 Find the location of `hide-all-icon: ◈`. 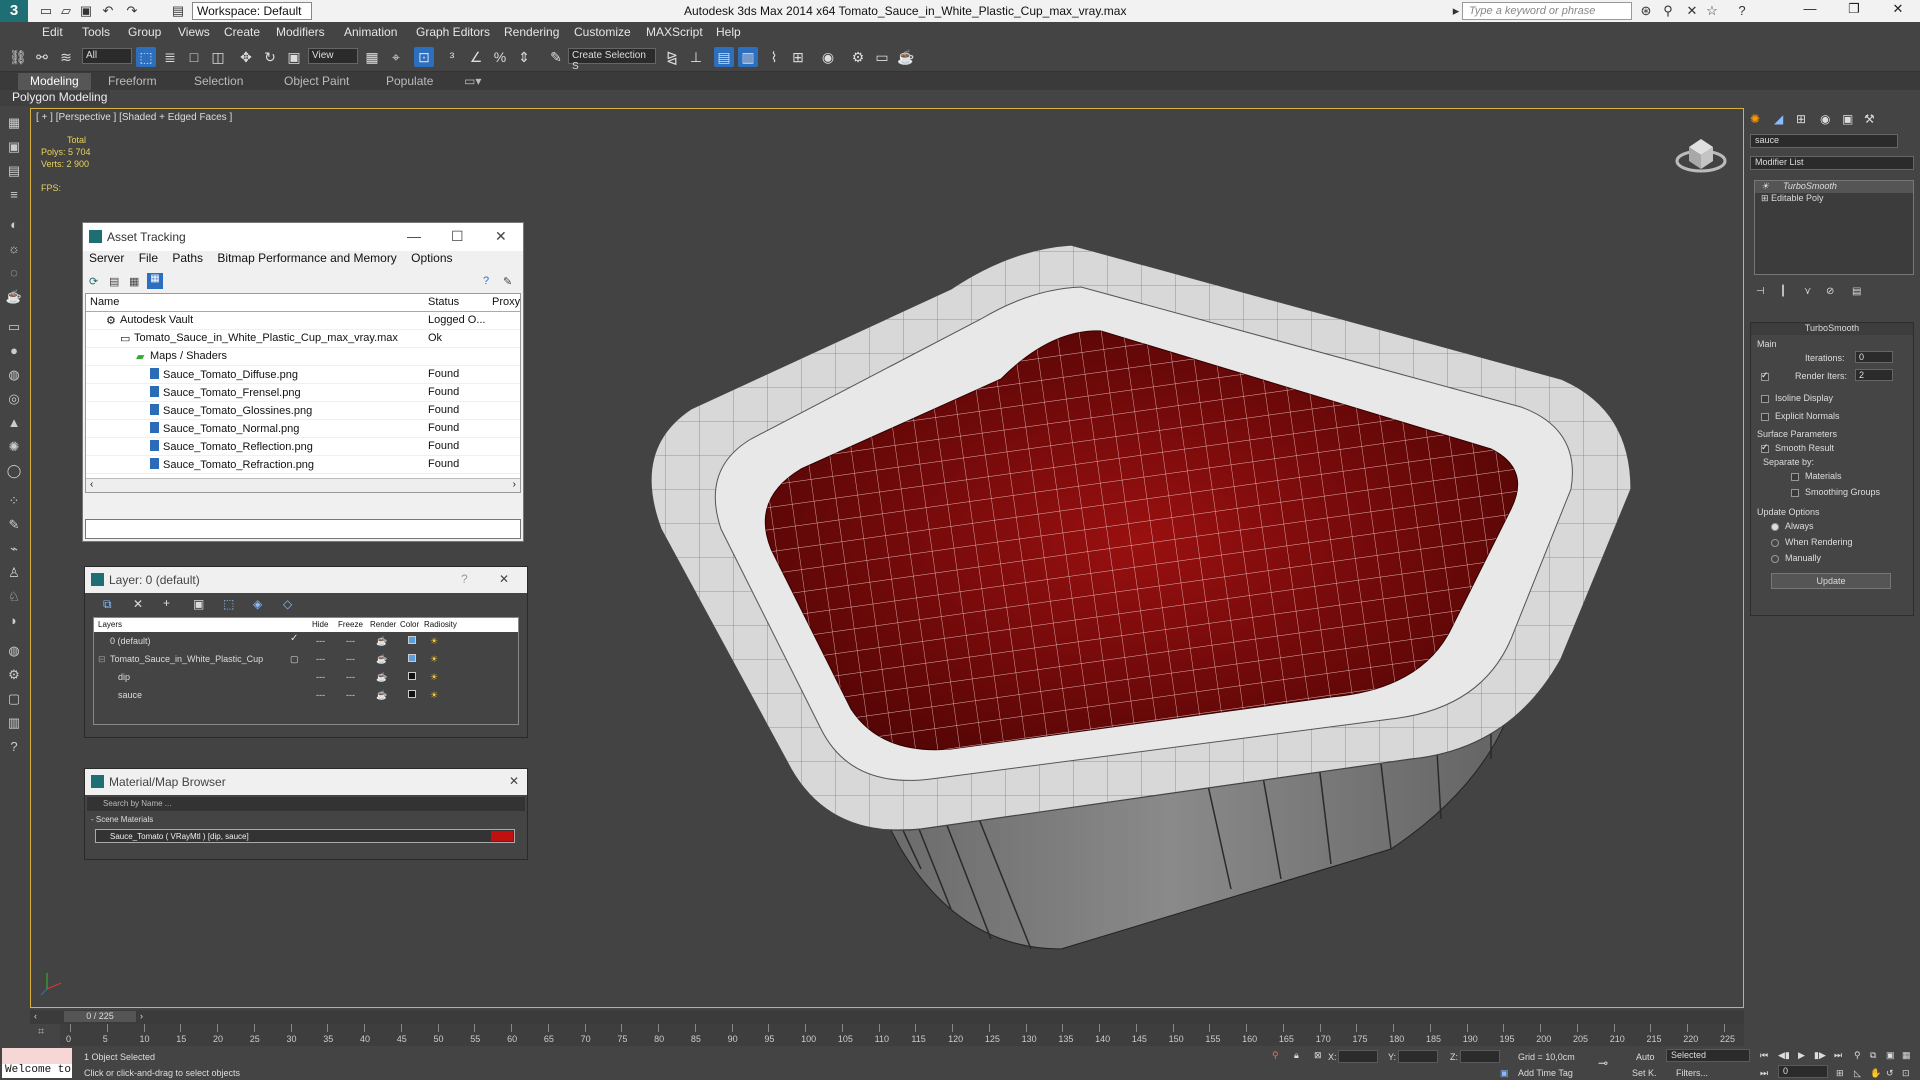

hide-all-icon: ◈ is located at coordinates (257, 604).